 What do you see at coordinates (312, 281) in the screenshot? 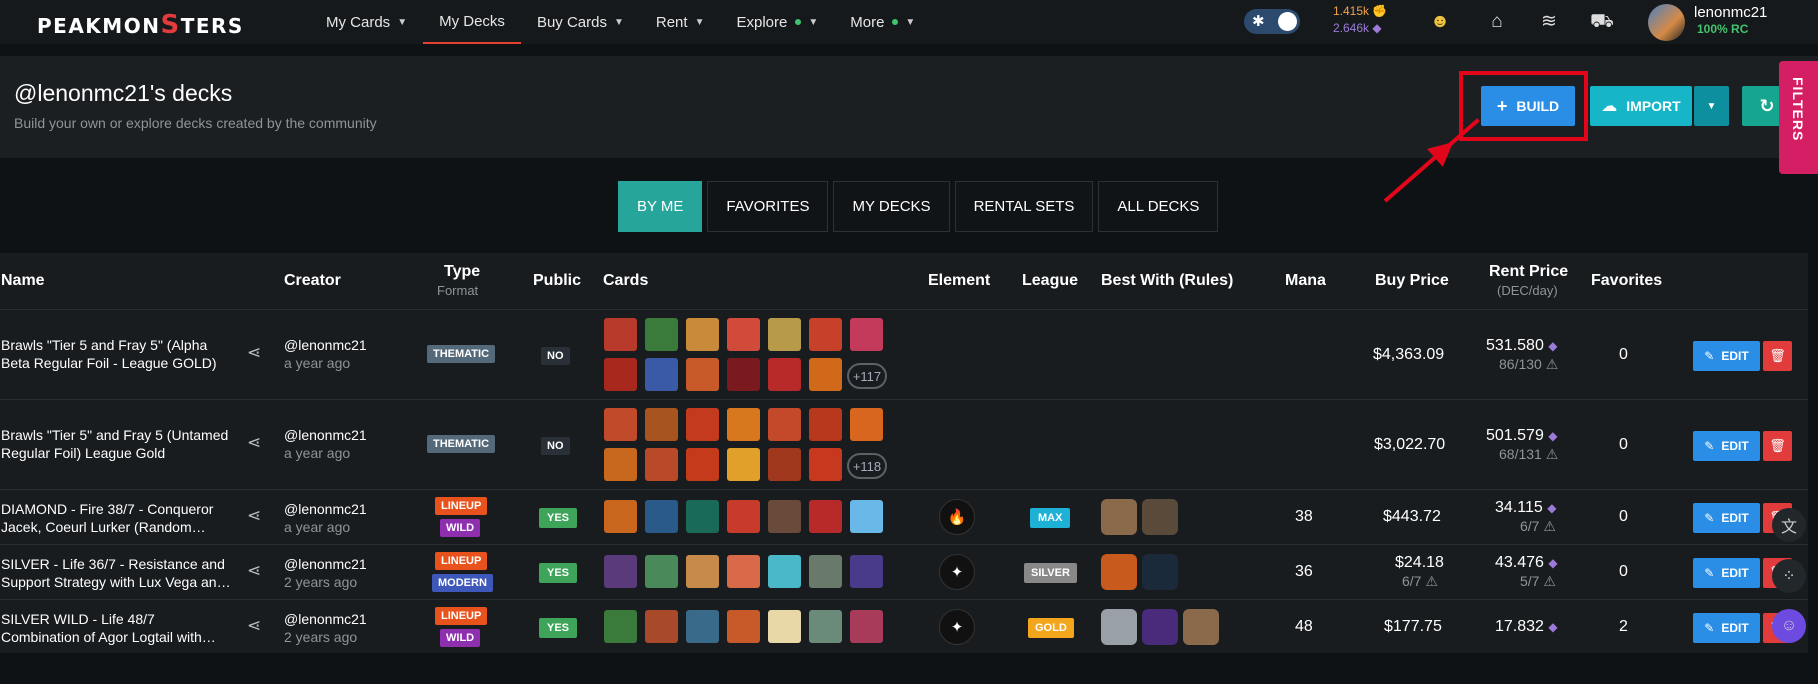
I see `col-creator: Creator` at bounding box center [312, 281].